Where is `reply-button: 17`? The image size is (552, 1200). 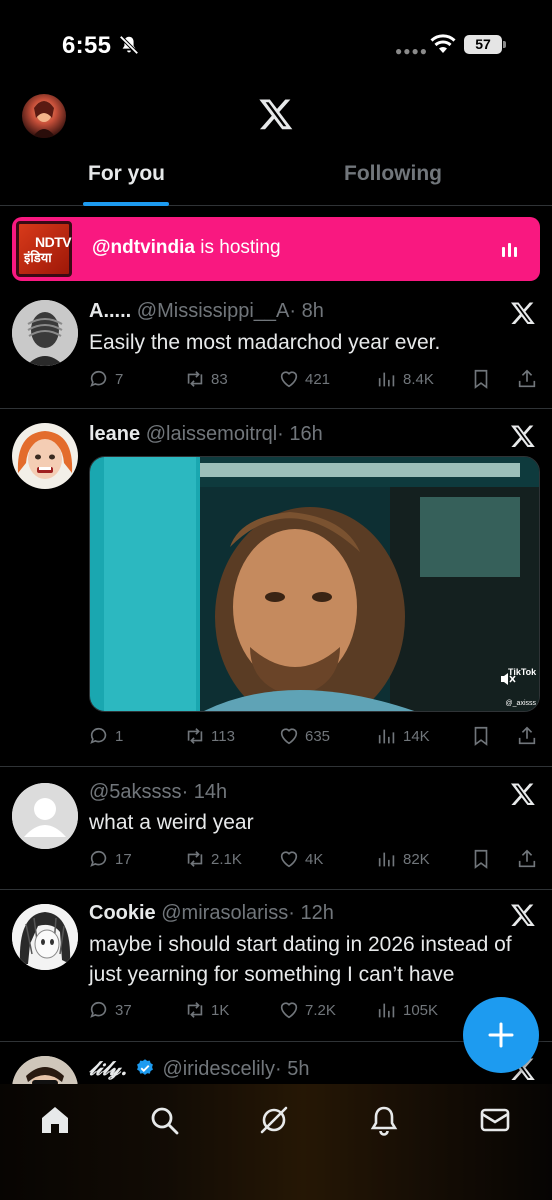
reply-button: 17 is located at coordinates (110, 859).